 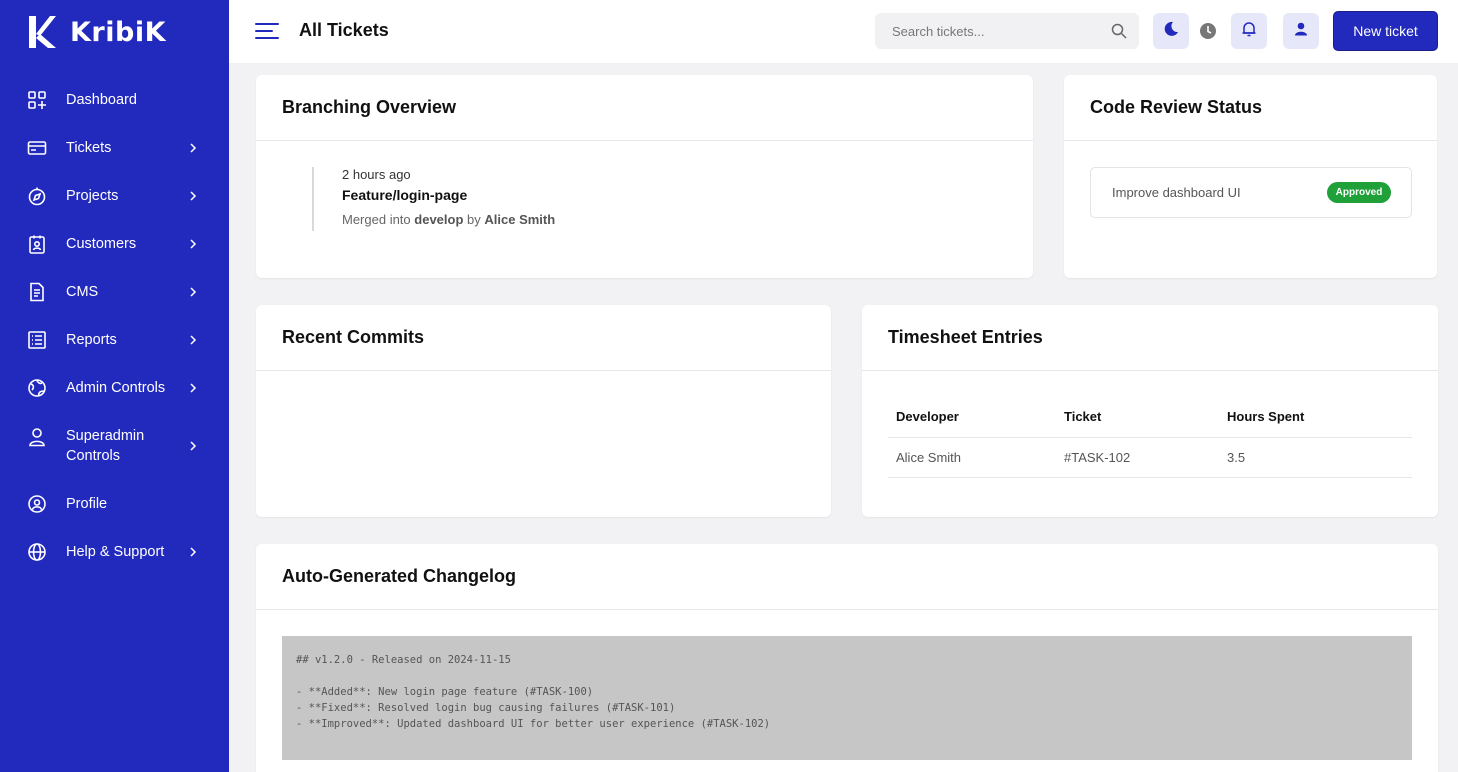 I want to click on merge-message: Merged into develop by Alice Smith, so click(x=448, y=219).